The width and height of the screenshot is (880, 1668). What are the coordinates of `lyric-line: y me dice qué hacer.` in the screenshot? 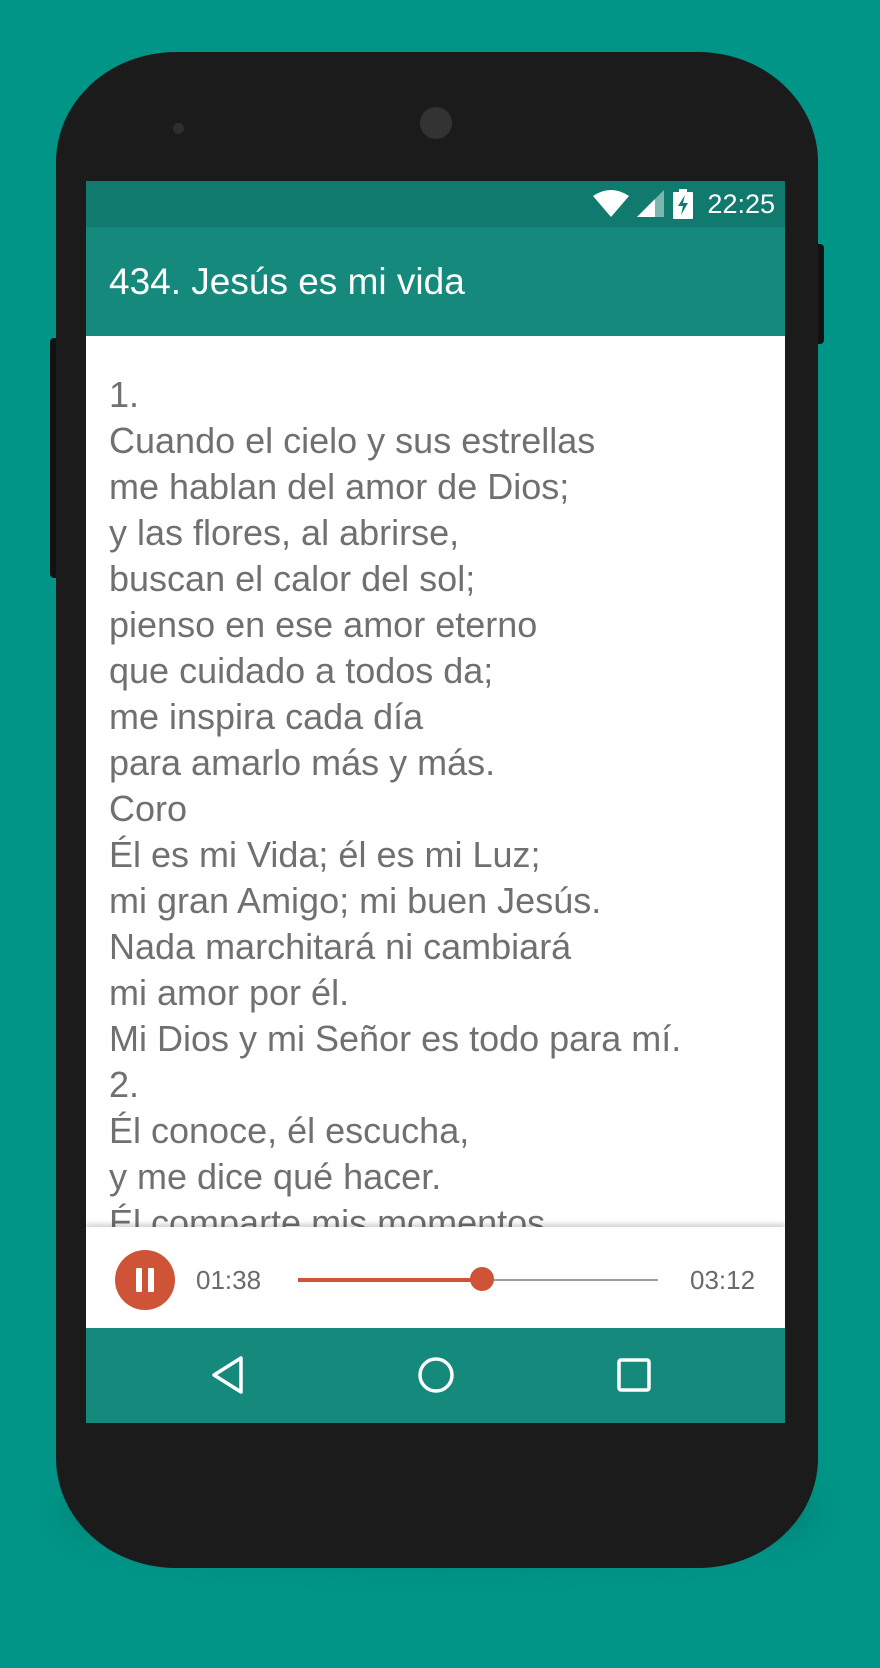 It's located at (275, 1176).